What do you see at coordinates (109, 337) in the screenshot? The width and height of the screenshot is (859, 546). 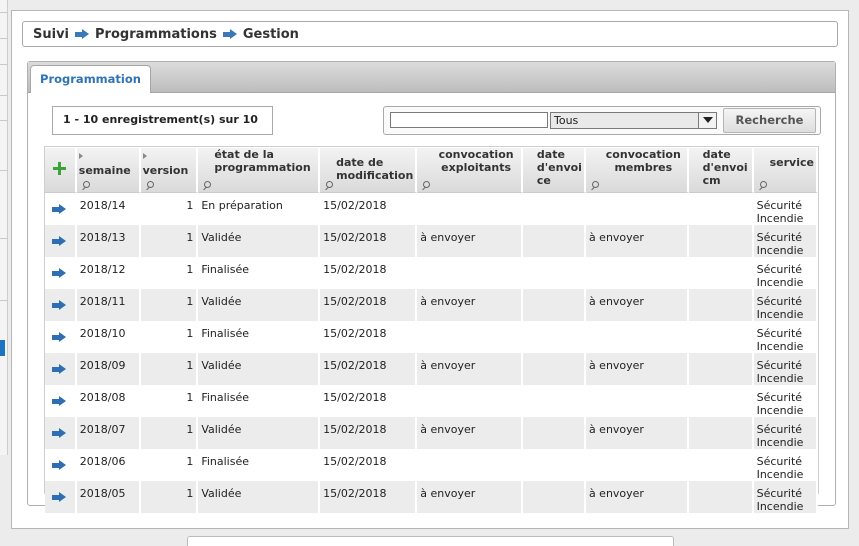 I see `cell-semaine: 2018/10` at bounding box center [109, 337].